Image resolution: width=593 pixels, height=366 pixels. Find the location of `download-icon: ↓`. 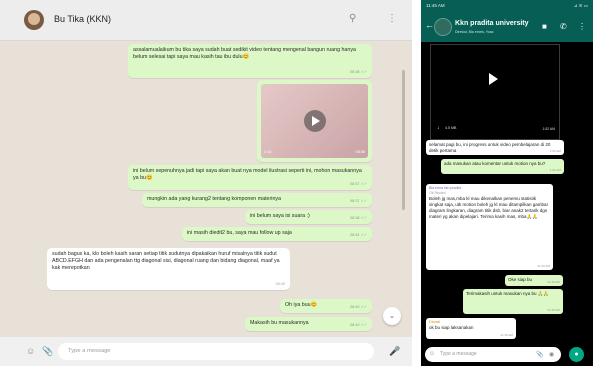

download-icon: ↓ is located at coordinates (438, 128).